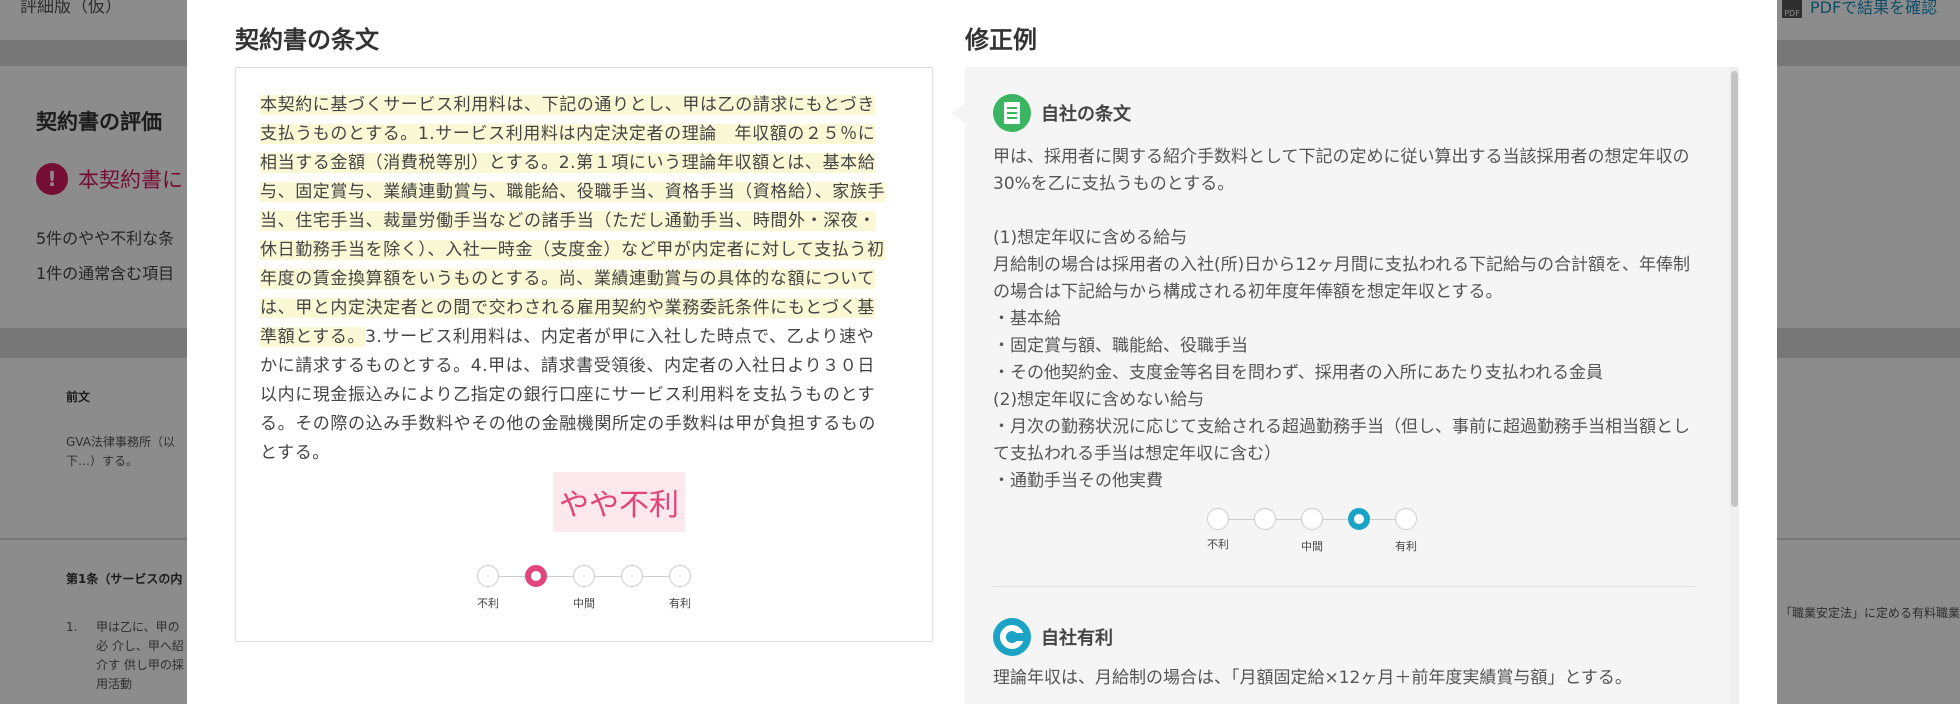 The width and height of the screenshot is (1960, 704). What do you see at coordinates (536, 576) in the screenshot?
I see `scale-point-2-selected` at bounding box center [536, 576].